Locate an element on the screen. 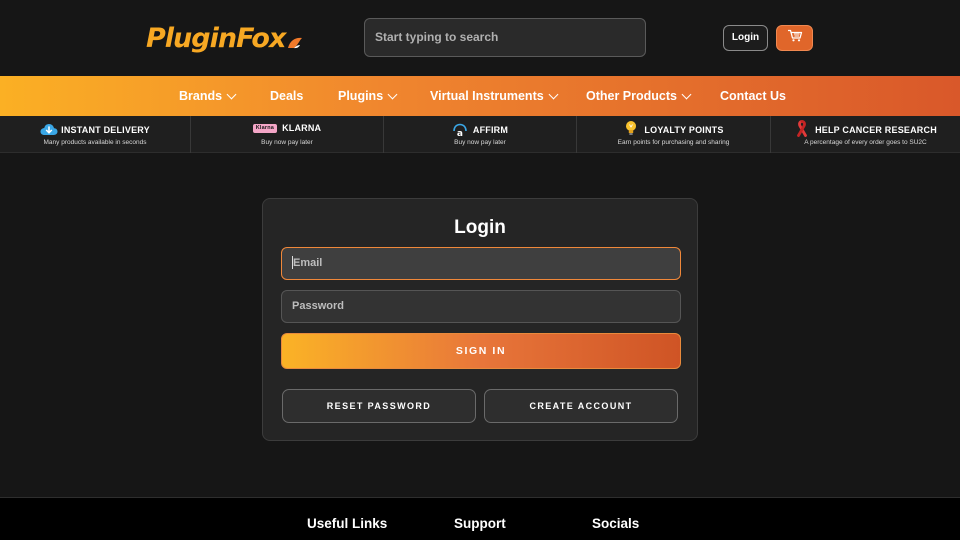 This screenshot has width=960, height=540. nav-item-contact-us: Contact Us is located at coordinates (753, 96).